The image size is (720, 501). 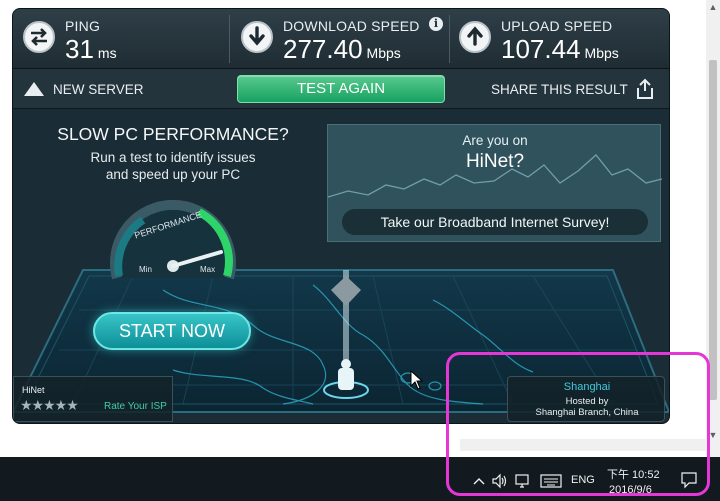 What do you see at coordinates (93, 399) in the screenshot?
I see `isp-rating-box: HiNet ★★★★★ Rate Your ISP` at bounding box center [93, 399].